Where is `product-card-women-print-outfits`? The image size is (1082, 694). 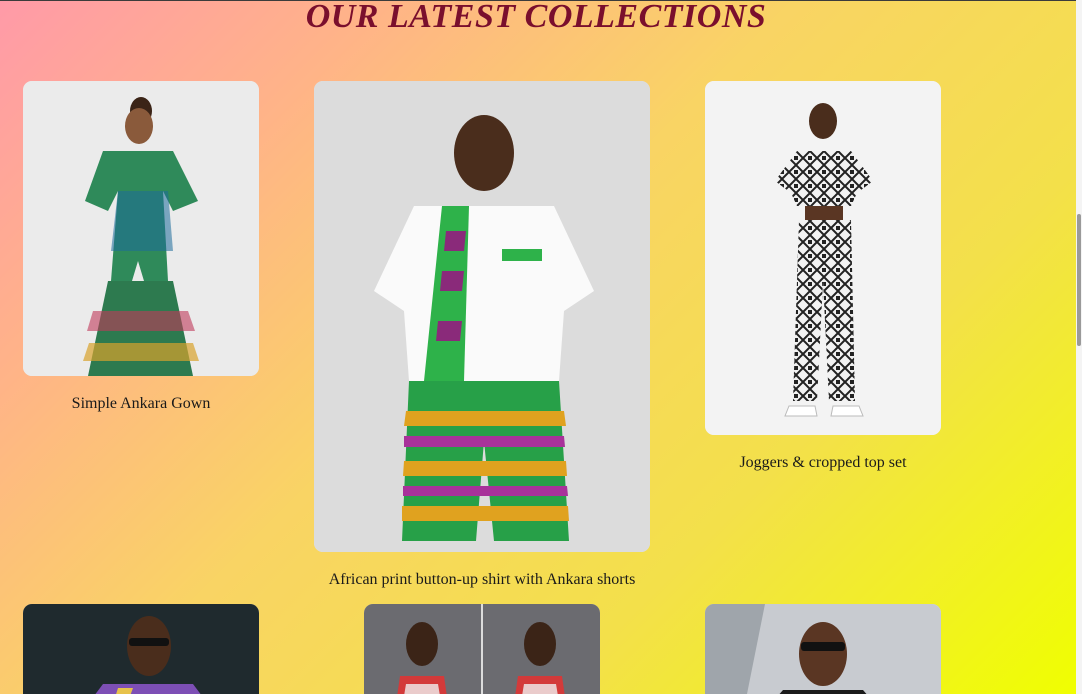 product-card-women-print-outfits is located at coordinates (482, 649).